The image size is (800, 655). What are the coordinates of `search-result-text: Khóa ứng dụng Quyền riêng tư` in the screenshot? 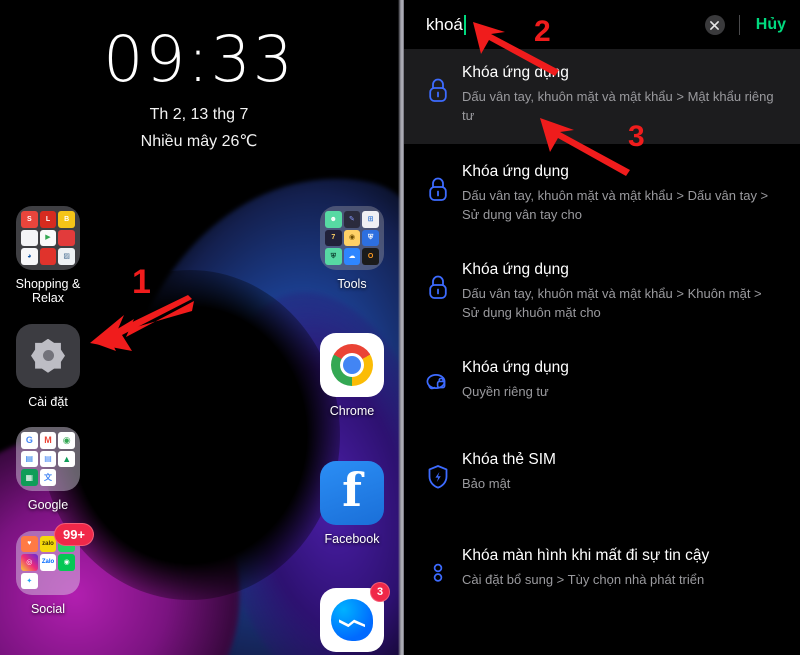 It's located at (620, 380).